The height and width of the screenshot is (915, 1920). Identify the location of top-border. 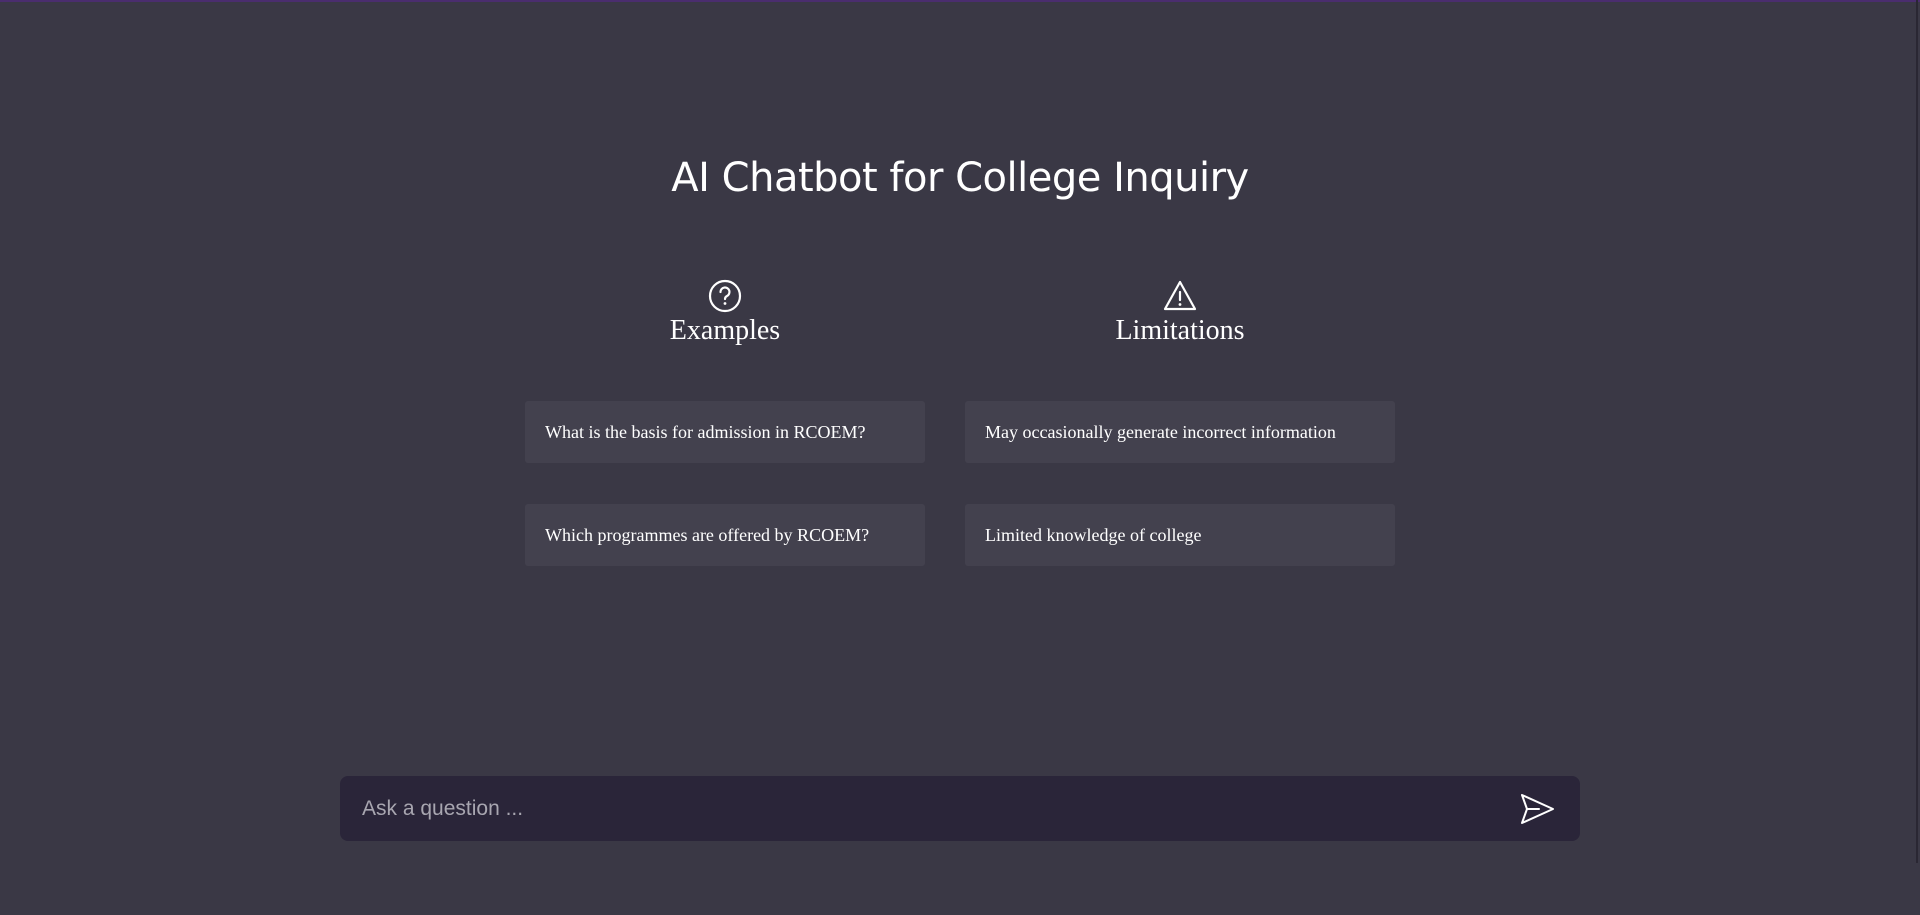
(960, 1).